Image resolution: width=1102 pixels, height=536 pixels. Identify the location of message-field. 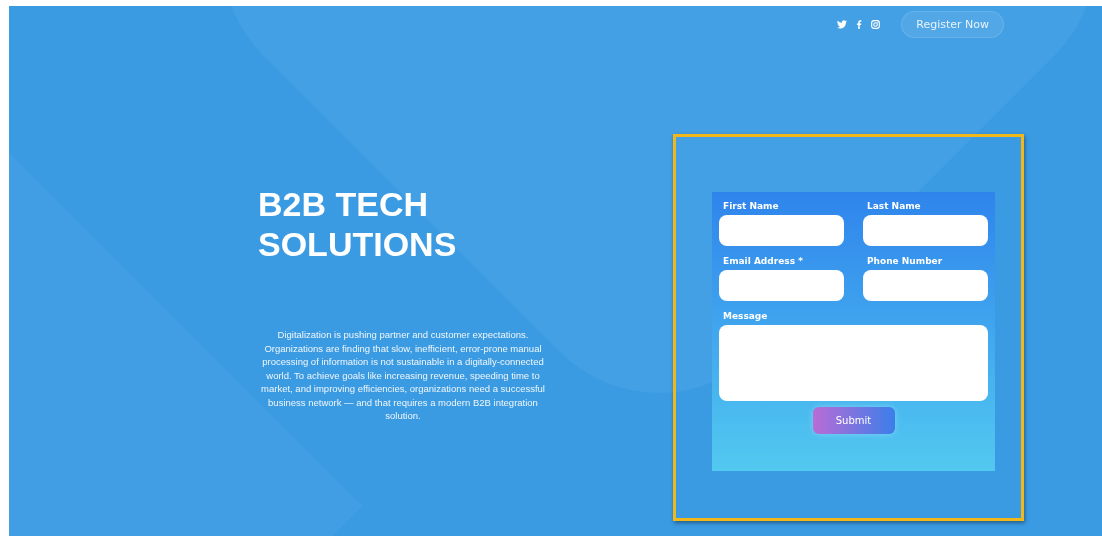
(853, 363).